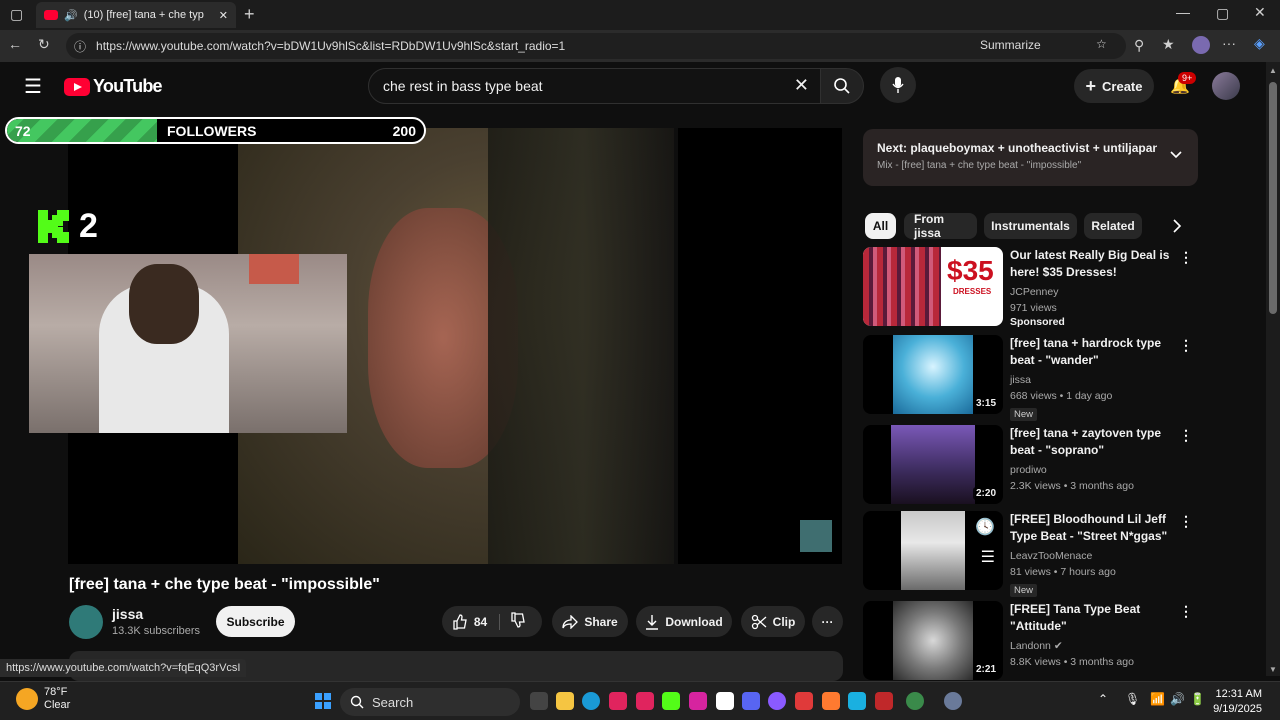 This screenshot has width=1280, height=720. I want to click on chevron-right-icon, so click(1177, 226).